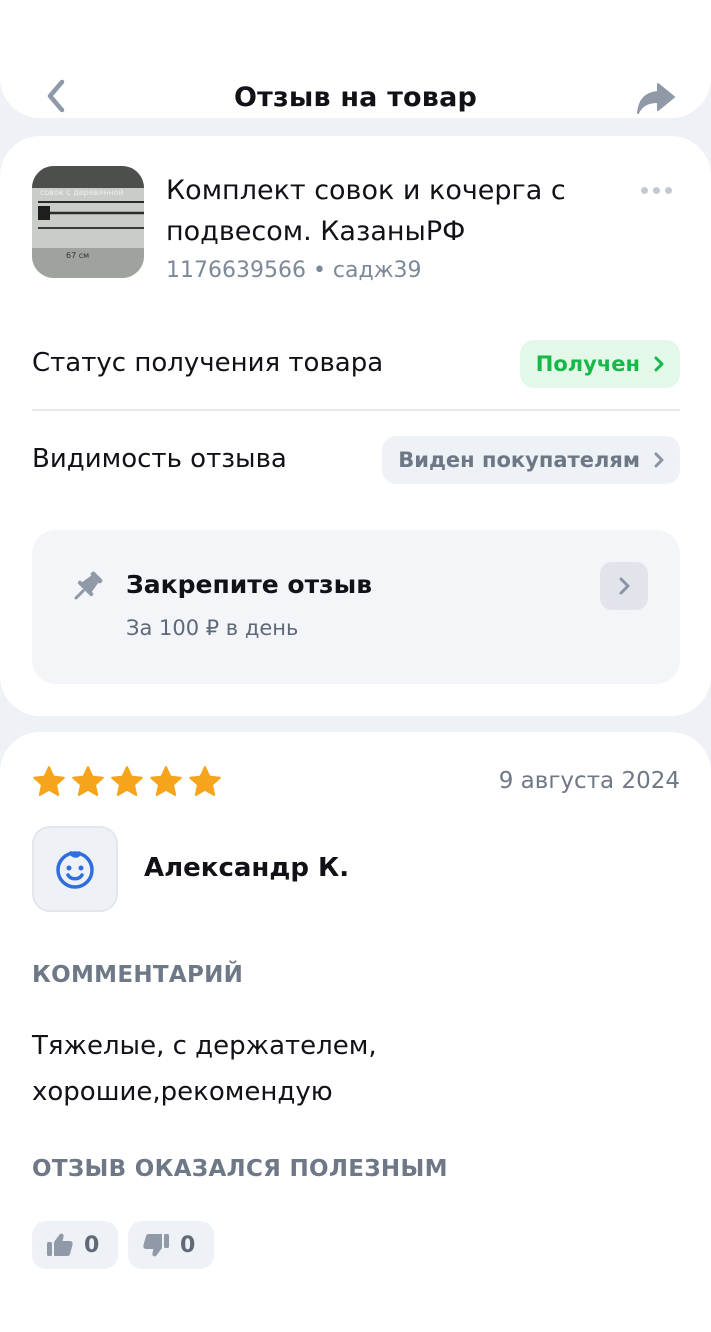 This screenshot has width=711, height=1332. I want to click on product-image-size: 67 см, so click(77, 255).